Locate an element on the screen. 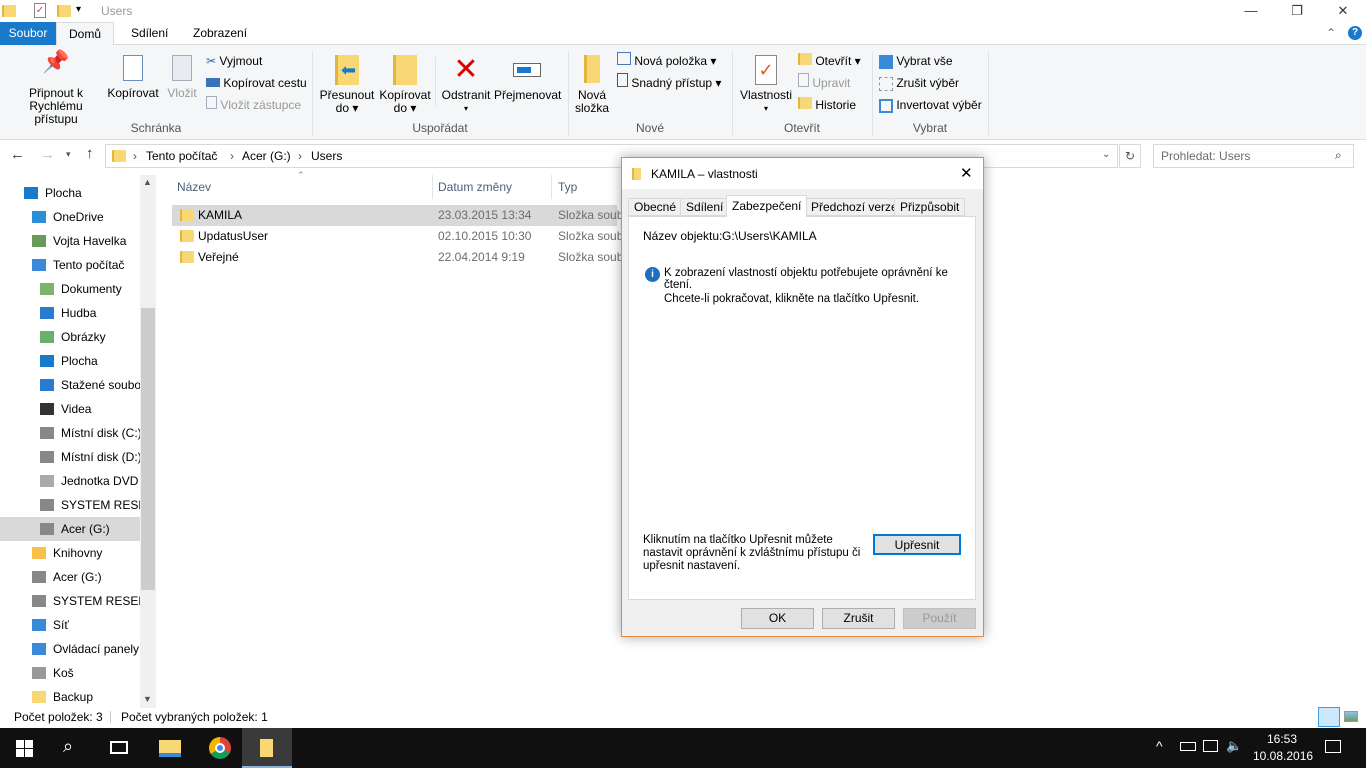 The height and width of the screenshot is (768, 1366). recent-locations-button: ▾ is located at coordinates (68, 154).